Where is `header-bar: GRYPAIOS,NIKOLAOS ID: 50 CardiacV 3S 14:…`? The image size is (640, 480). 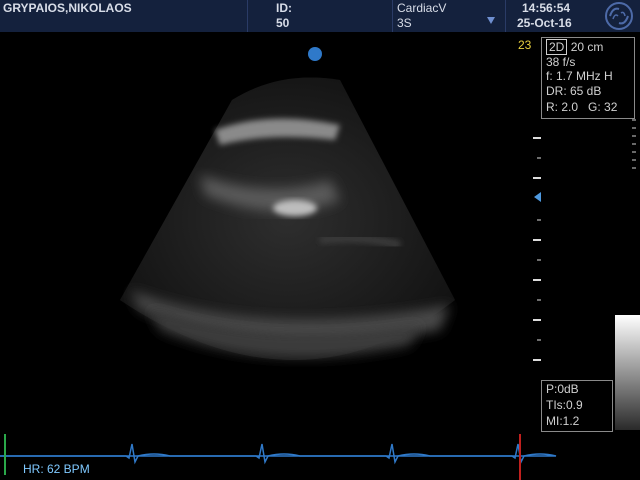
header-bar: GRYPAIOS,NIKOLAOS ID: 50 CardiacV 3S 14:… is located at coordinates (320, 16).